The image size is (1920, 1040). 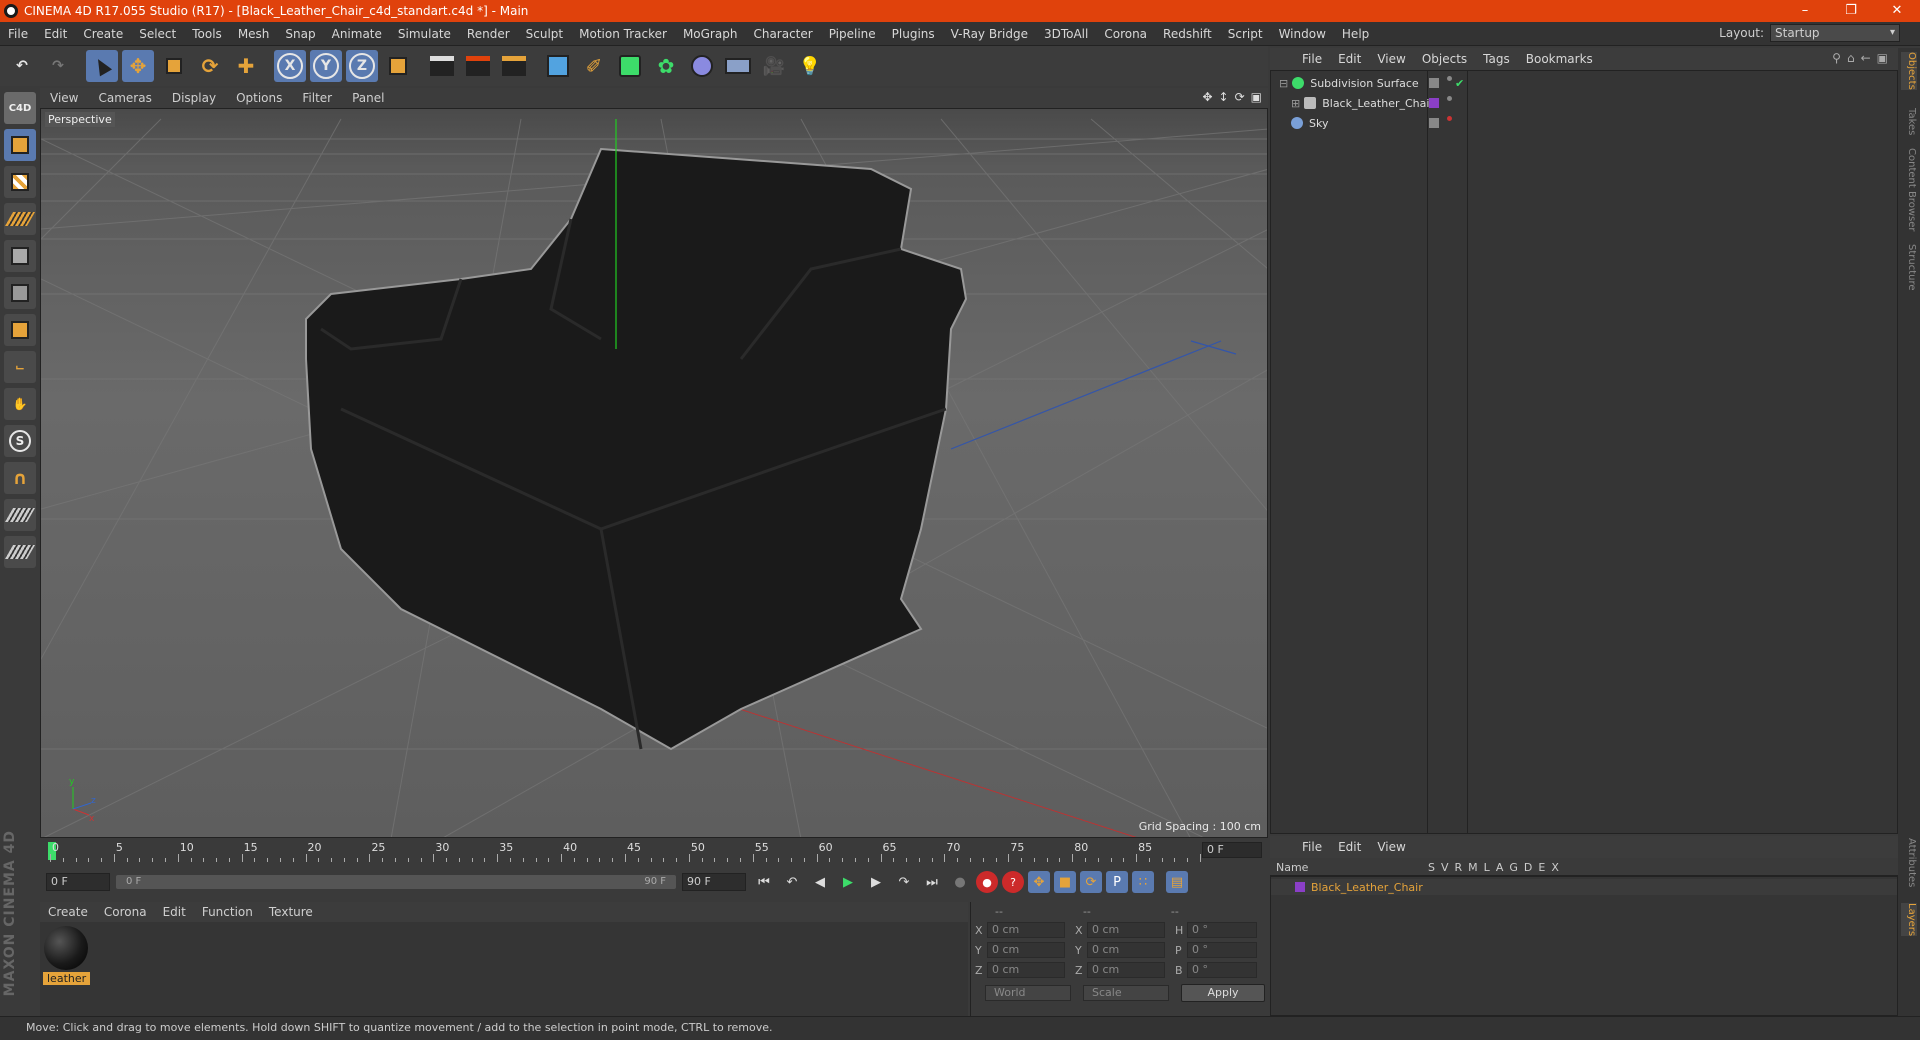 What do you see at coordinates (80, 119) in the screenshot?
I see `viewport-camera-label: Perspective` at bounding box center [80, 119].